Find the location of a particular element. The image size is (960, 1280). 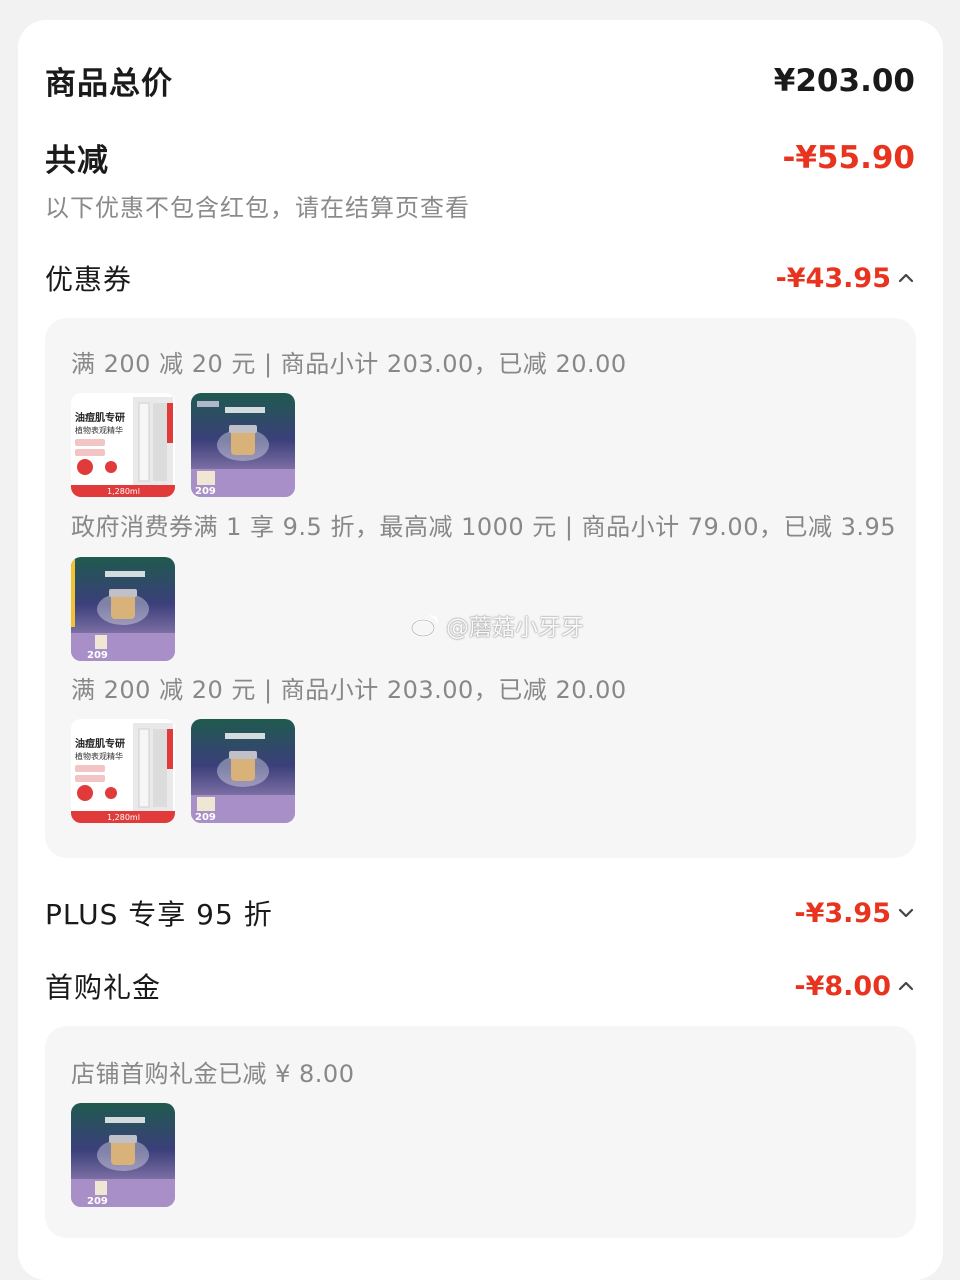

plus-value: -¥3.95 is located at coordinates (842, 913).